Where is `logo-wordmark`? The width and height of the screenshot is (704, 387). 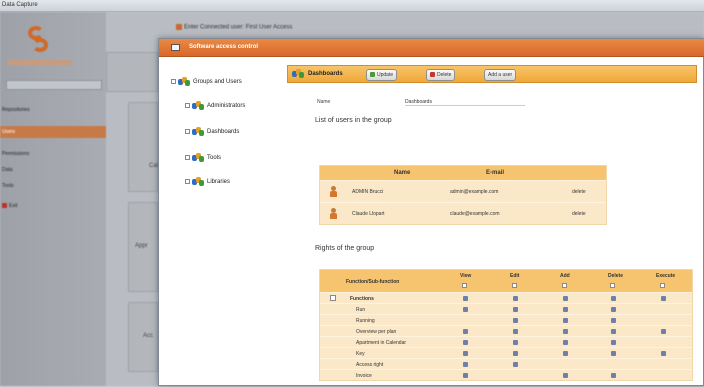
logo-wordmark is located at coordinates (40, 62).